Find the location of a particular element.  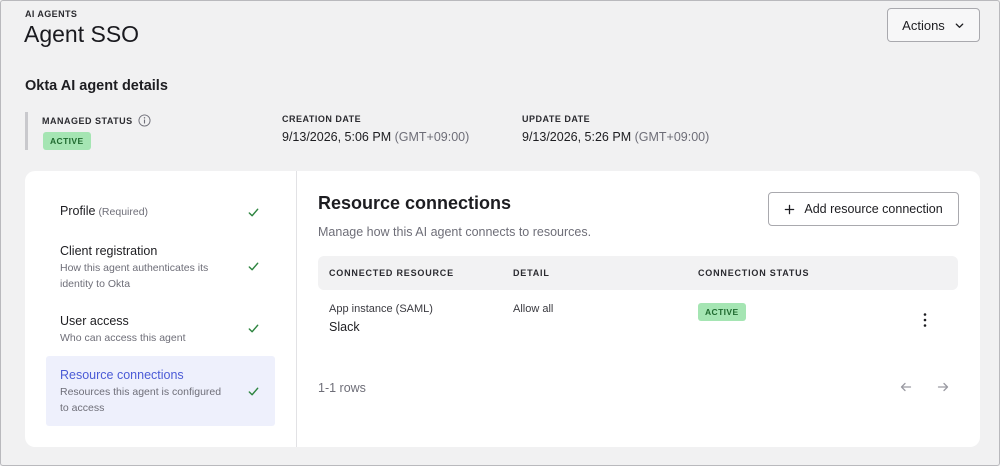

managed-status-label-text: MANAGED STATUS is located at coordinates (87, 120).